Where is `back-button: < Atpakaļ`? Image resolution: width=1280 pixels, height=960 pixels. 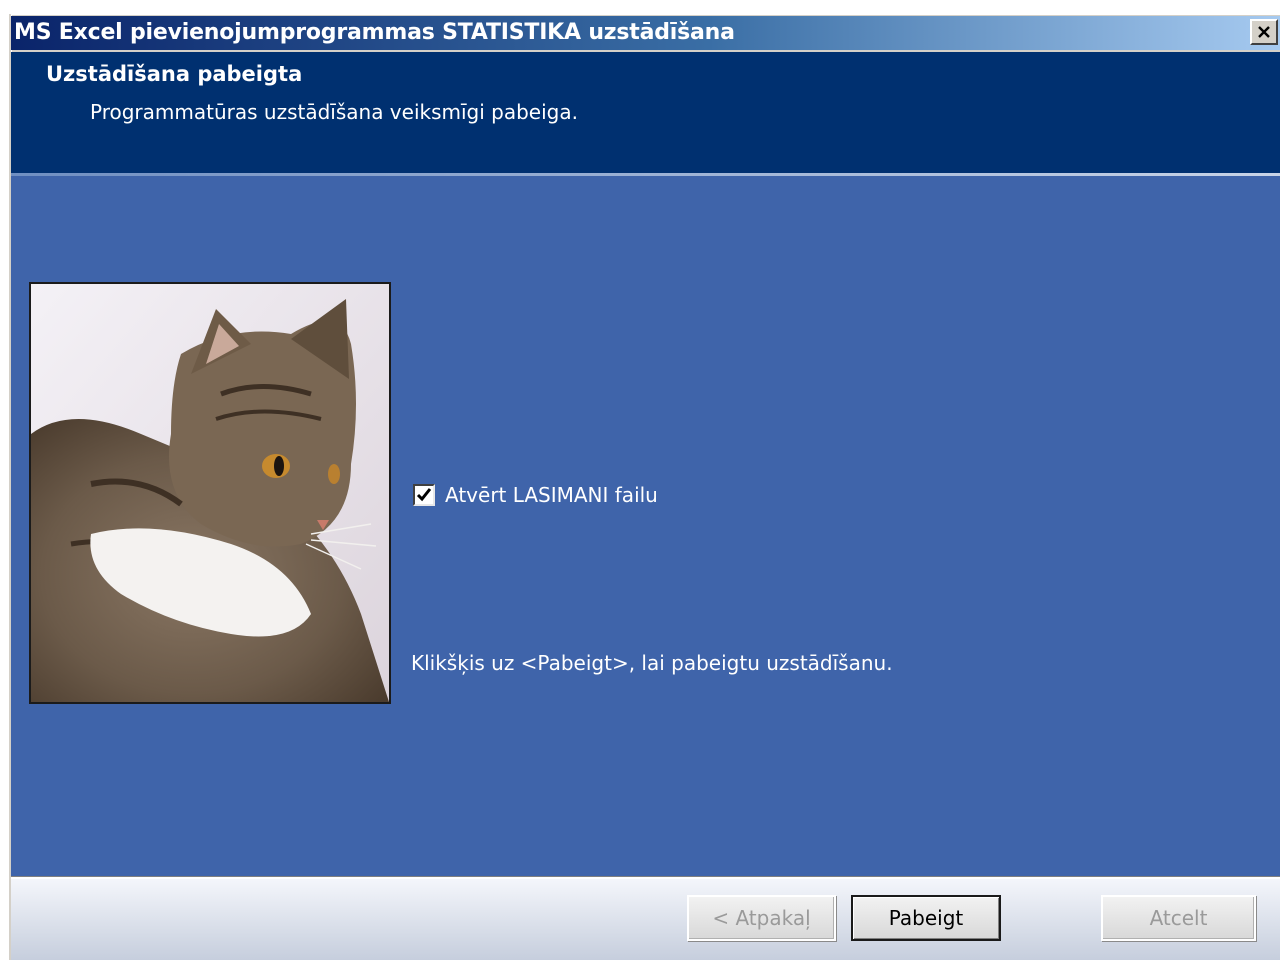 back-button: < Atpakaļ is located at coordinates (761, 918).